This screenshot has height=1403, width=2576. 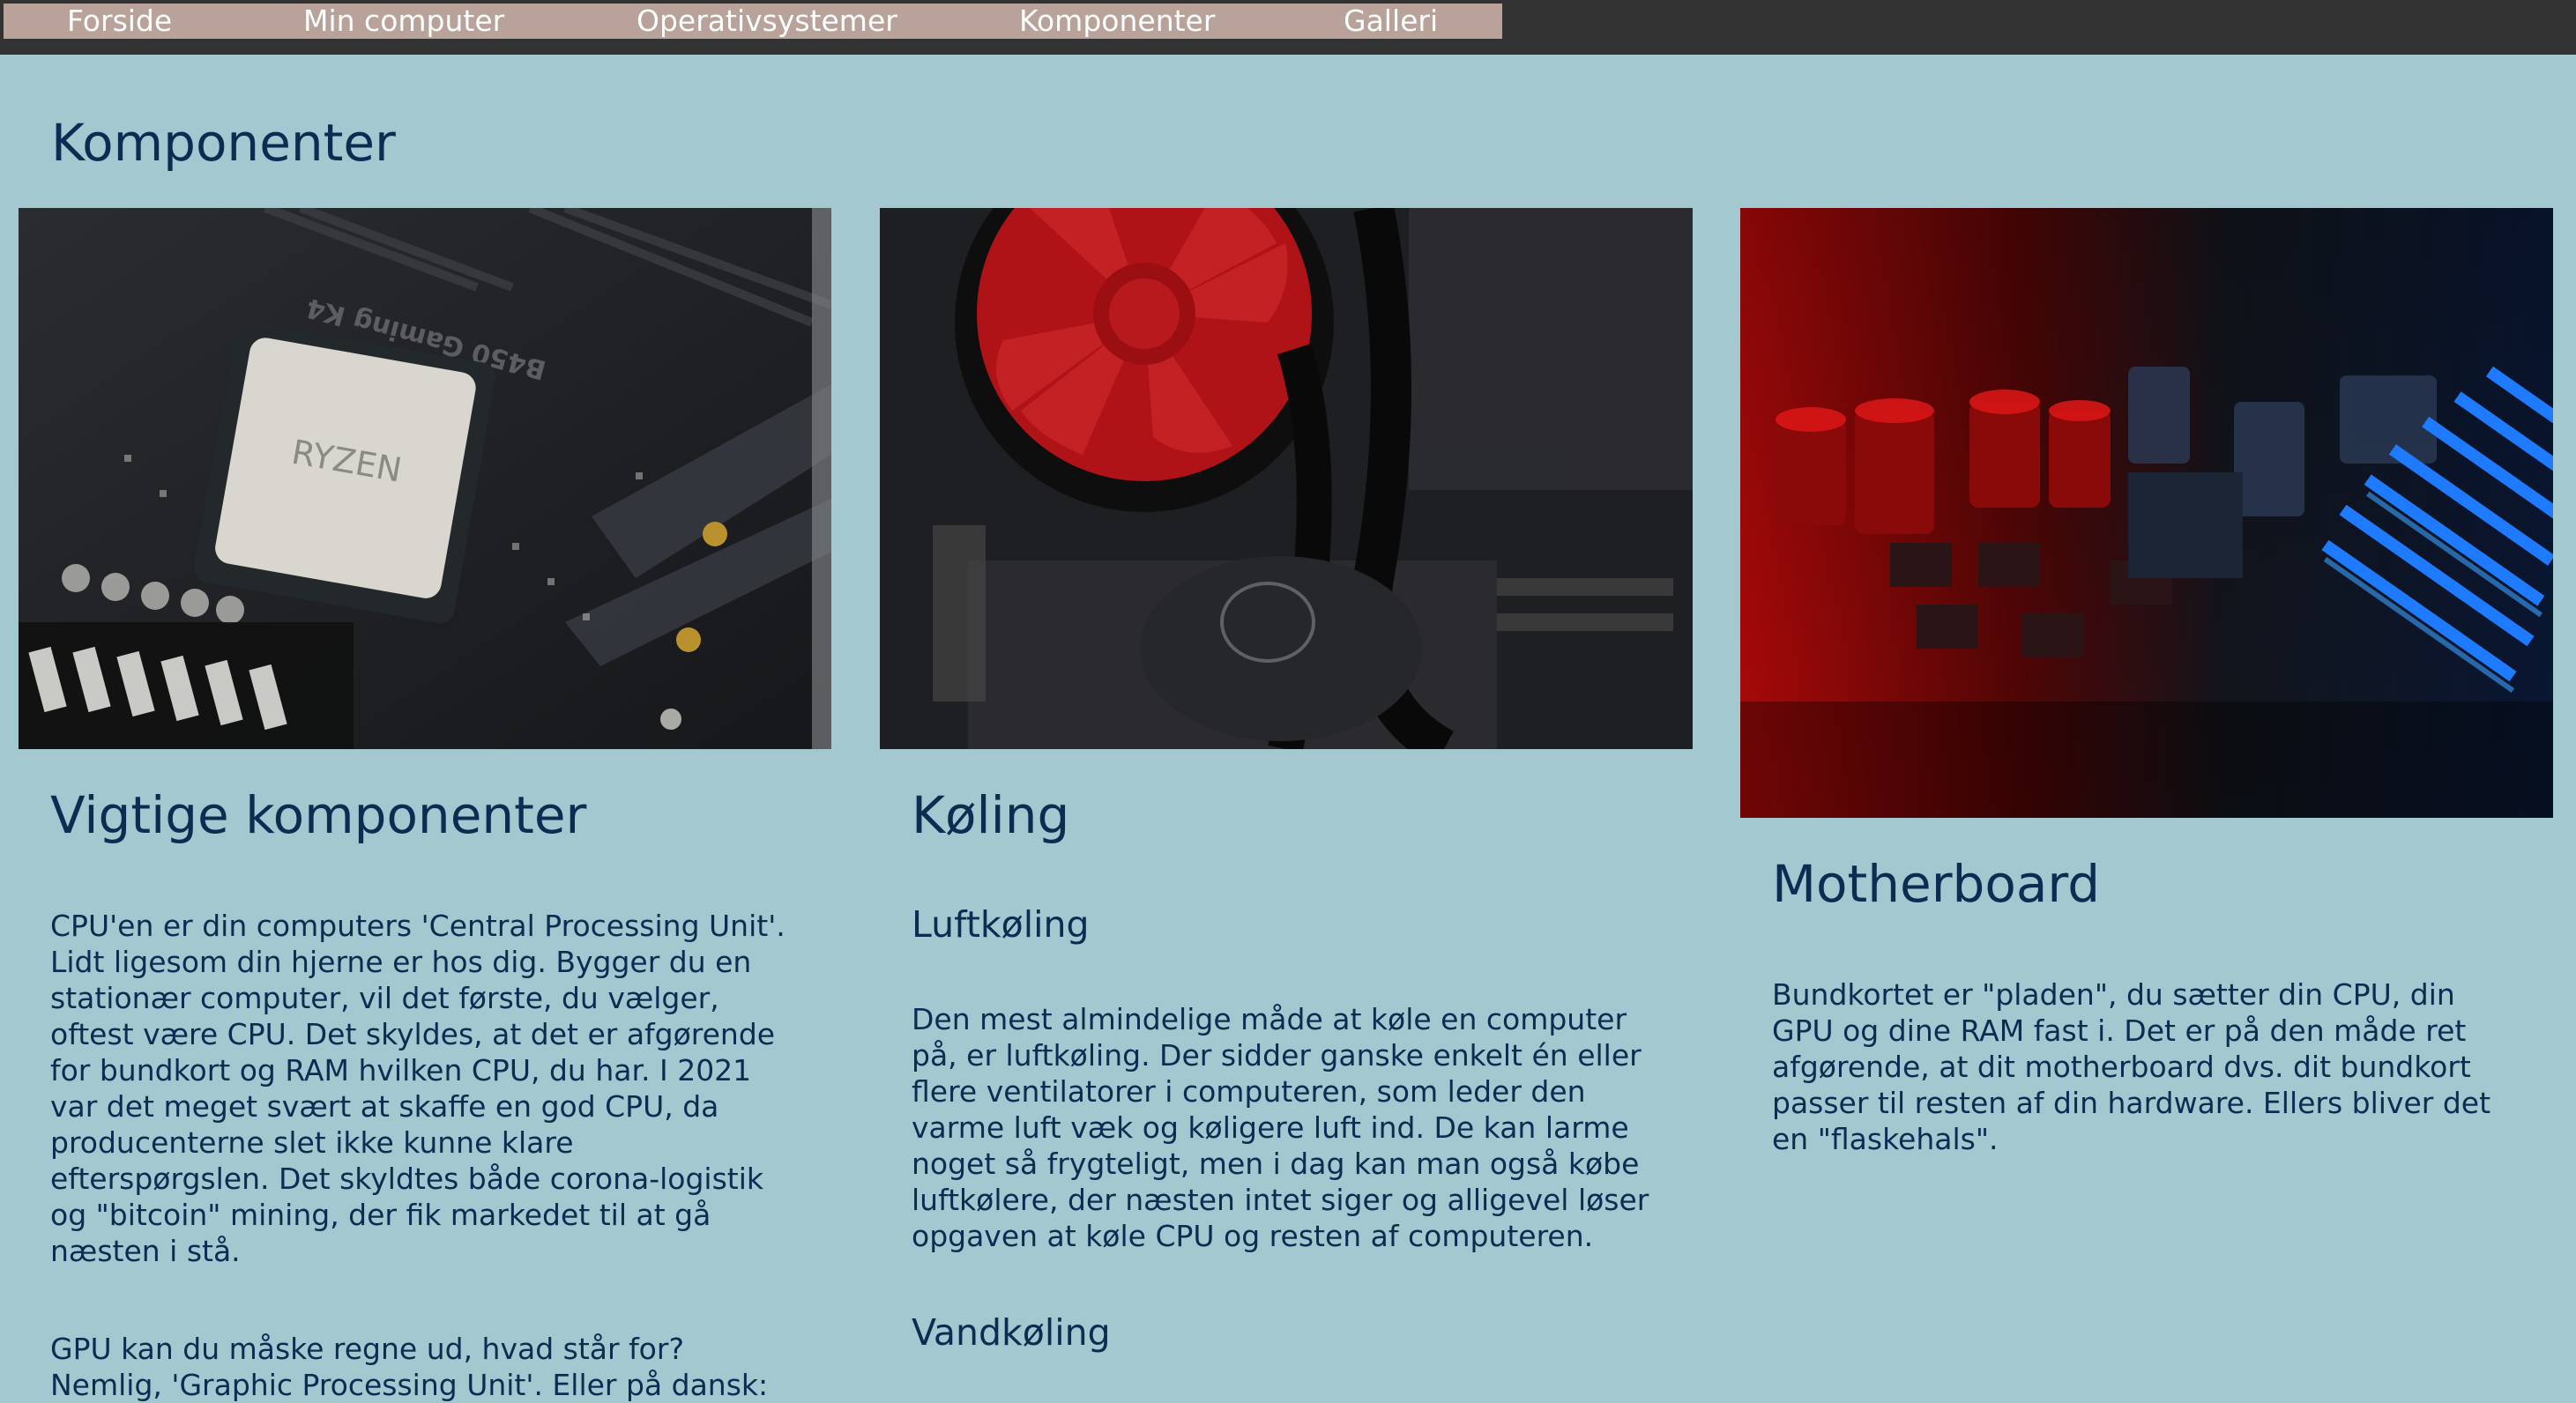 I want to click on heading-motherboard: Motherboard, so click(x=1936, y=884).